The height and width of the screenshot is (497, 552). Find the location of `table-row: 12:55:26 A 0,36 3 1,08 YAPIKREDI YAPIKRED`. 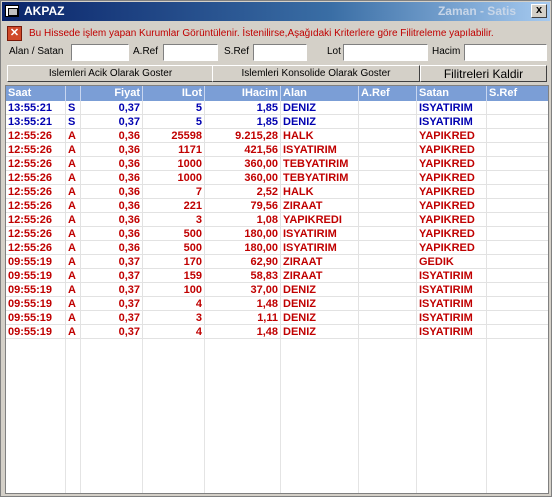

table-row: 12:55:26 A 0,36 3 1,08 YAPIKREDI YAPIKRED is located at coordinates (277, 220).